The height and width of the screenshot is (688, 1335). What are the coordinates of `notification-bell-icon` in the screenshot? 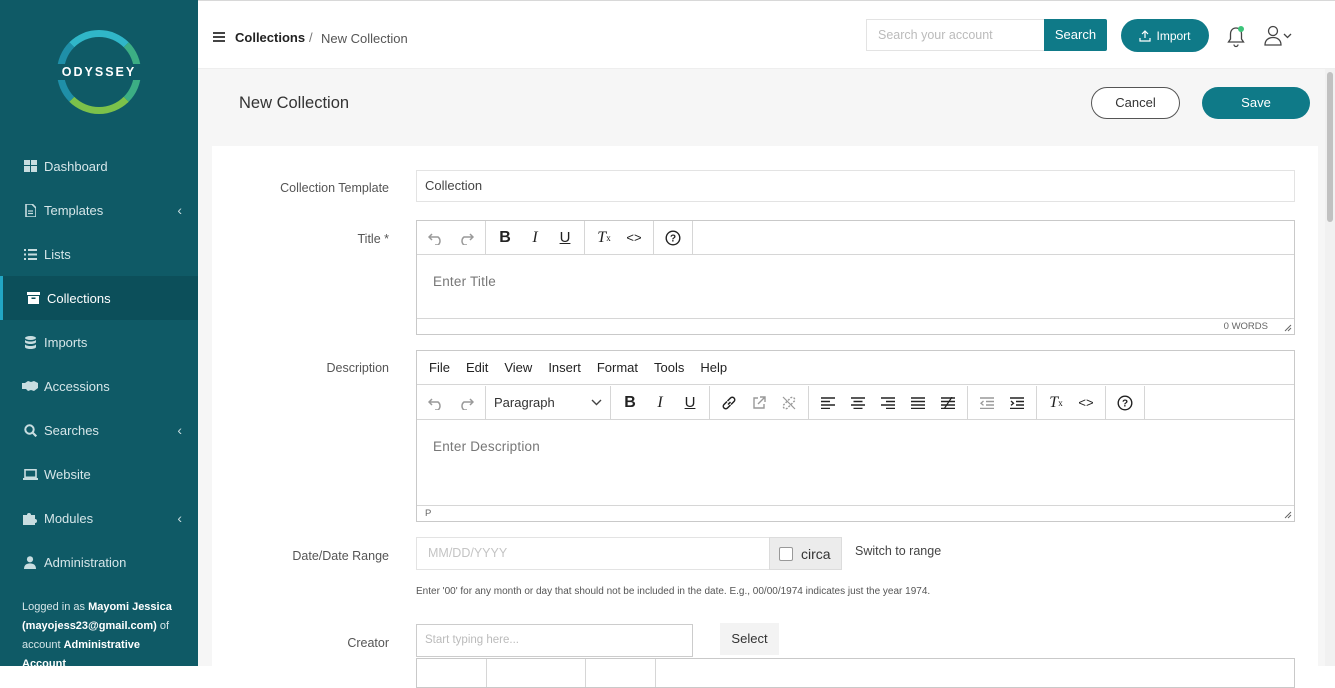 It's located at (1236, 37).